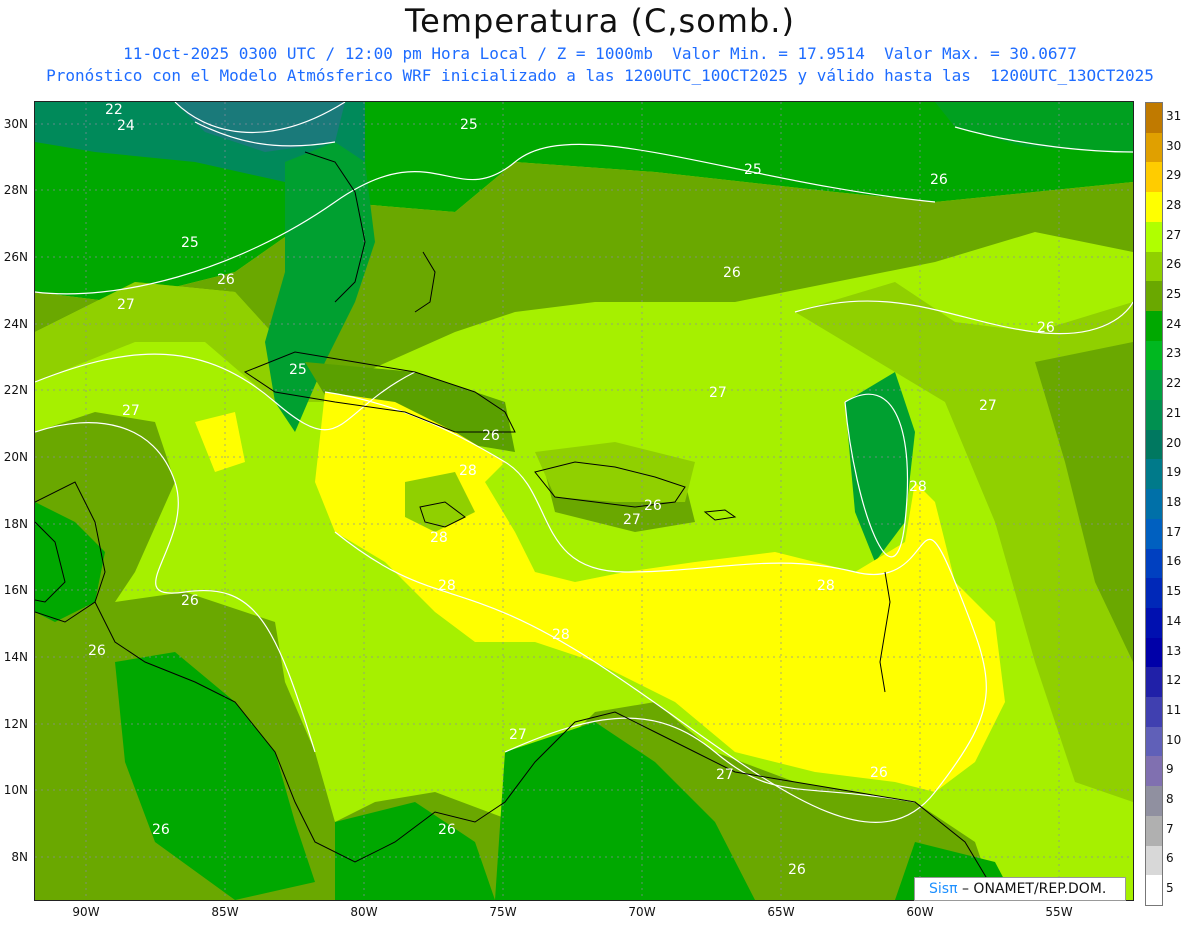 The image size is (1200, 927). I want to click on lon-label: 80W, so click(364, 912).